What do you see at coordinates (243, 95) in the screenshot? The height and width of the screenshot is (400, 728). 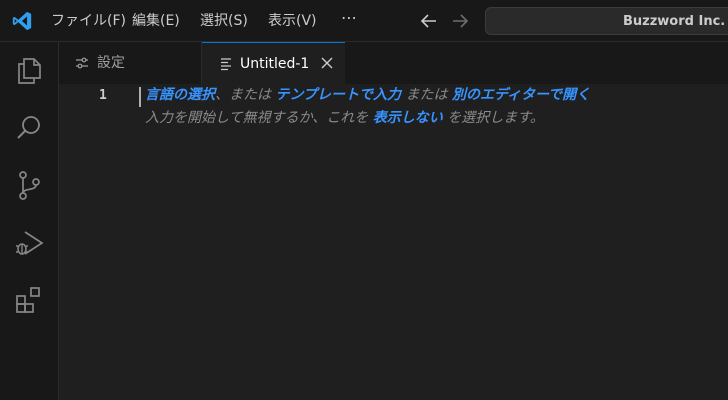 I see `hint-text-or-1: 、または` at bounding box center [243, 95].